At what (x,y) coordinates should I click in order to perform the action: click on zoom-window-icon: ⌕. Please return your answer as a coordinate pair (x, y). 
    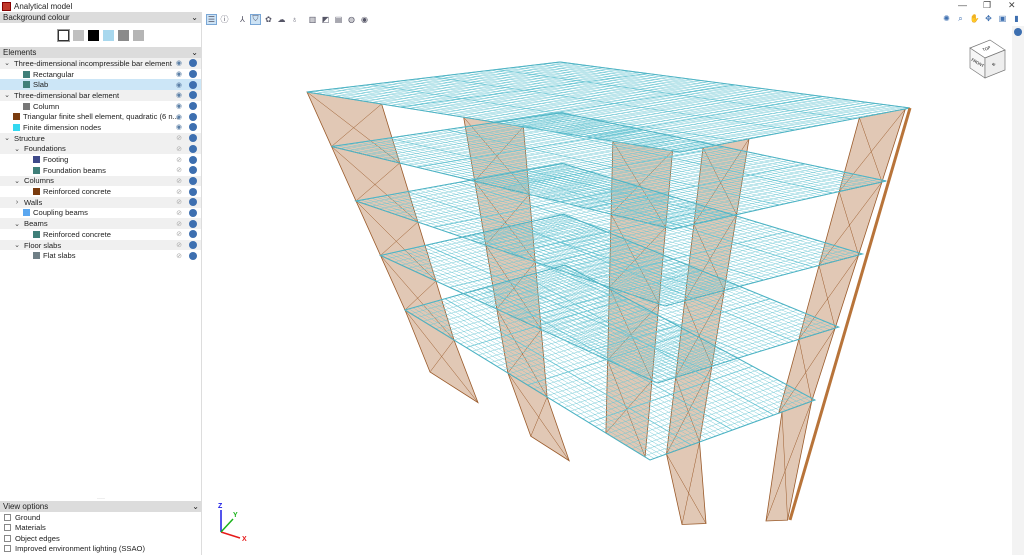
    Looking at the image, I should click on (960, 18).